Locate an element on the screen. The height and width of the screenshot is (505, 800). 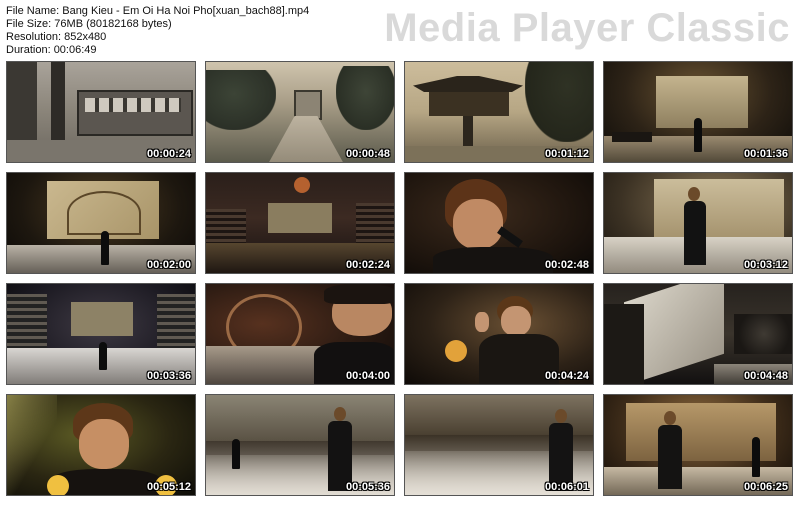
timestamp-label: 00:03:12 is located at coordinates (765, 265).